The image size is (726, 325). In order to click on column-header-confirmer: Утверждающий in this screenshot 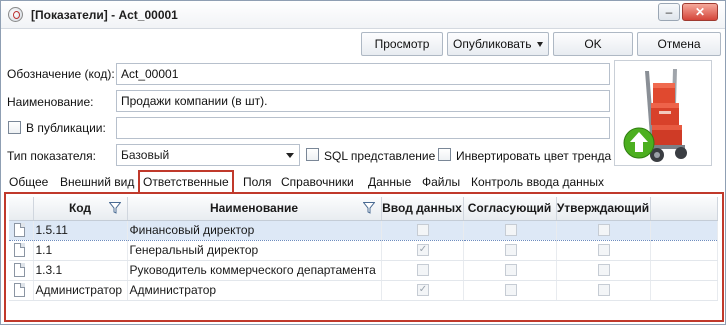, I will do `click(603, 209)`.